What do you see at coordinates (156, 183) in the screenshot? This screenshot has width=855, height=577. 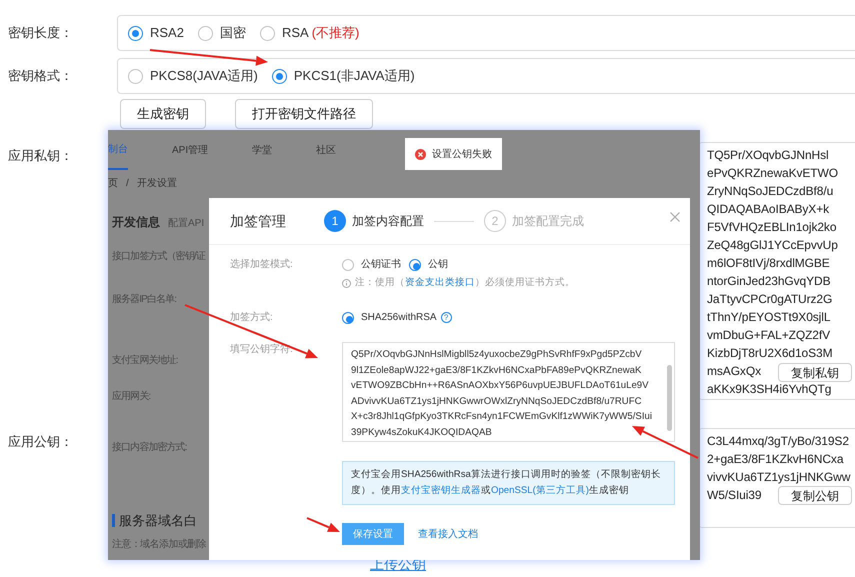 I see `breadcrumb-item: 开发设置` at bounding box center [156, 183].